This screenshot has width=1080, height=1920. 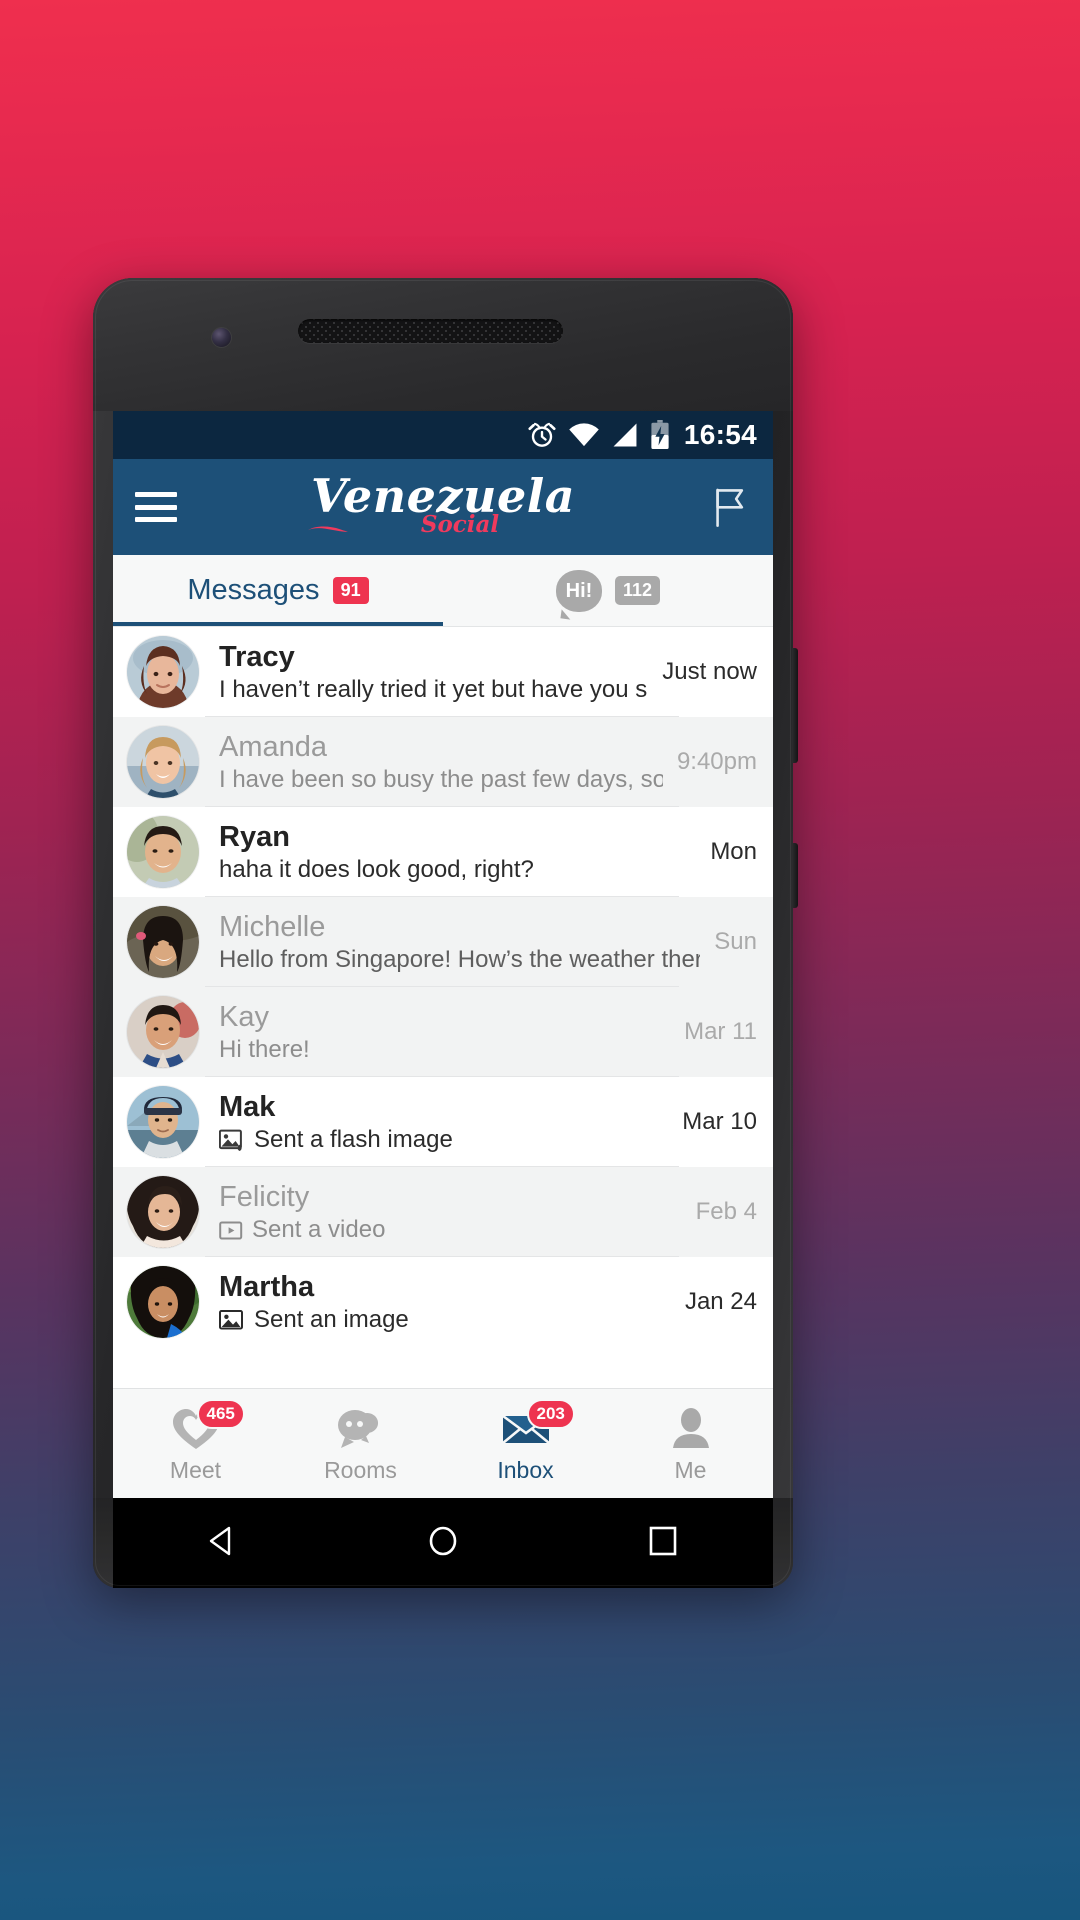 What do you see at coordinates (709, 671) in the screenshot?
I see `message-time: Just now` at bounding box center [709, 671].